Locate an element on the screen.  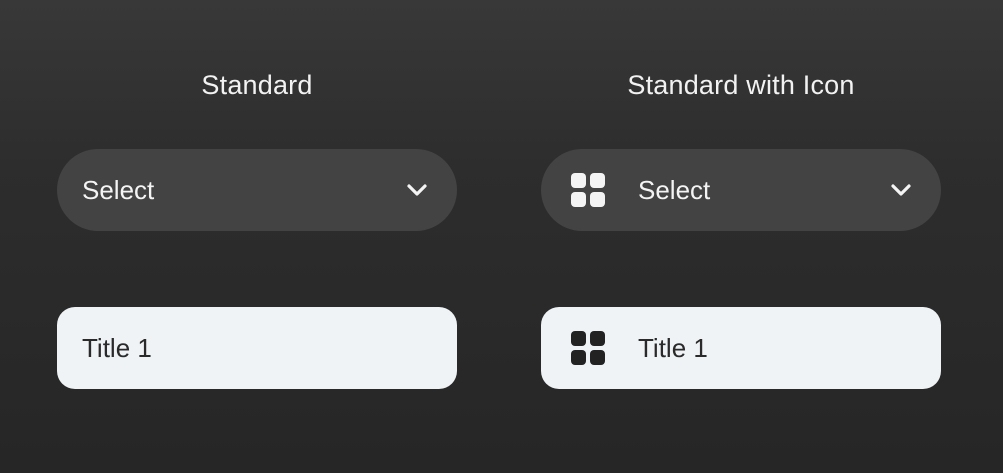
standard-with-icon-heading: Standard with Icon is located at coordinates (741, 85).